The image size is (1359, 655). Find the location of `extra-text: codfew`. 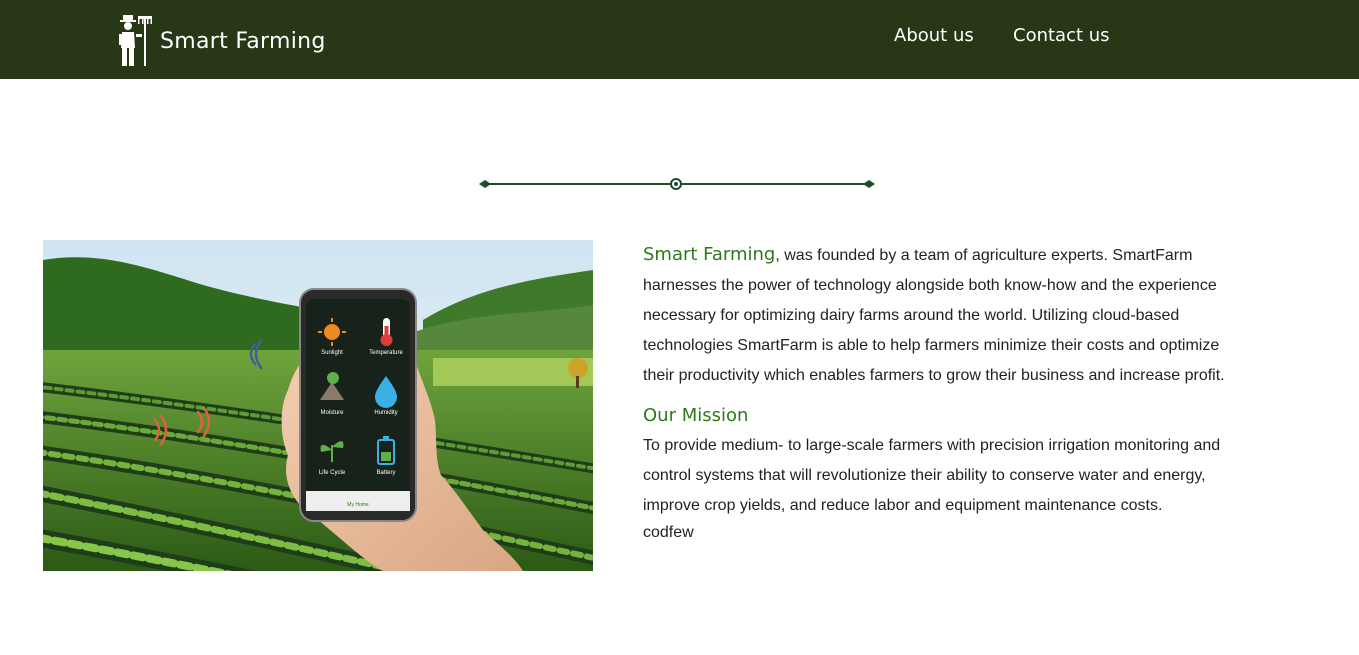

extra-text: codfew is located at coordinates (668, 532).